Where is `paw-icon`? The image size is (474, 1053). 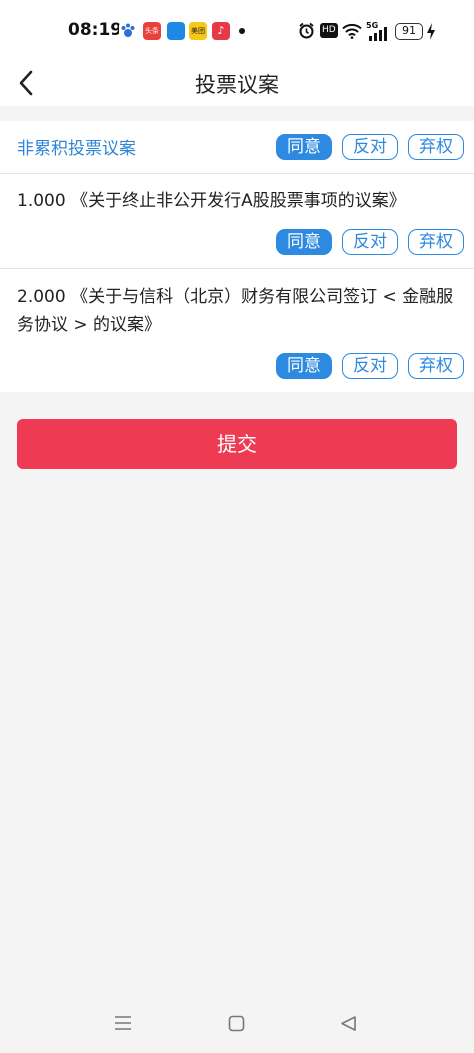
paw-icon is located at coordinates (128, 31).